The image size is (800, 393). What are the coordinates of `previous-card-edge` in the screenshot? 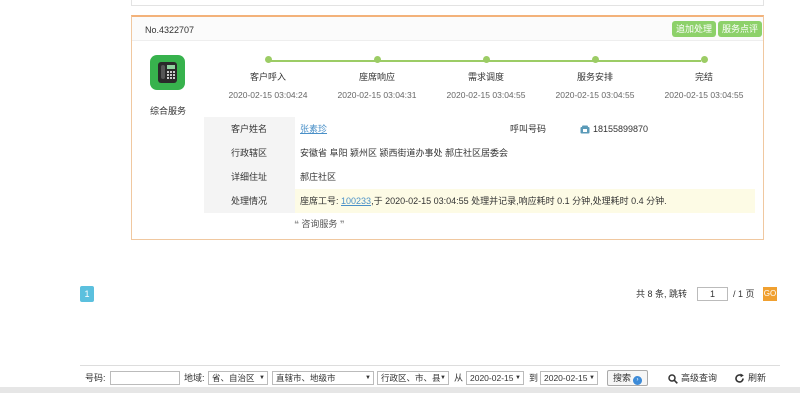 It's located at (447, 3).